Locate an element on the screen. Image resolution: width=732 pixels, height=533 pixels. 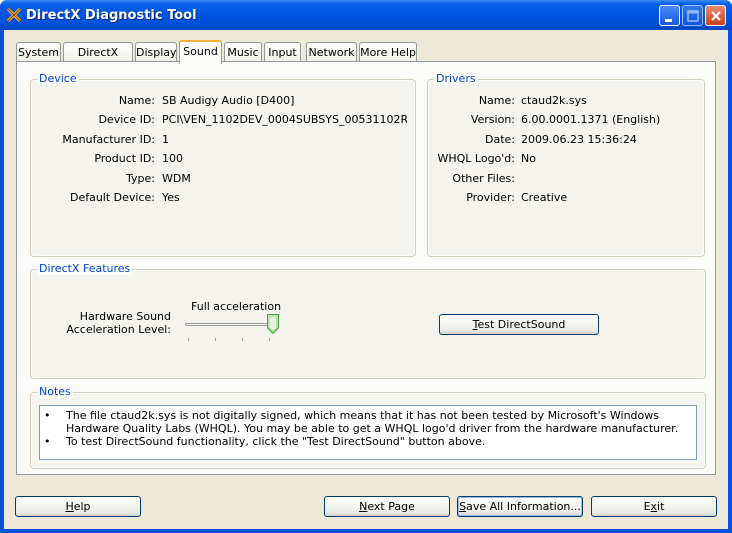
device-id-label: Device ID: is located at coordinates (126, 119).